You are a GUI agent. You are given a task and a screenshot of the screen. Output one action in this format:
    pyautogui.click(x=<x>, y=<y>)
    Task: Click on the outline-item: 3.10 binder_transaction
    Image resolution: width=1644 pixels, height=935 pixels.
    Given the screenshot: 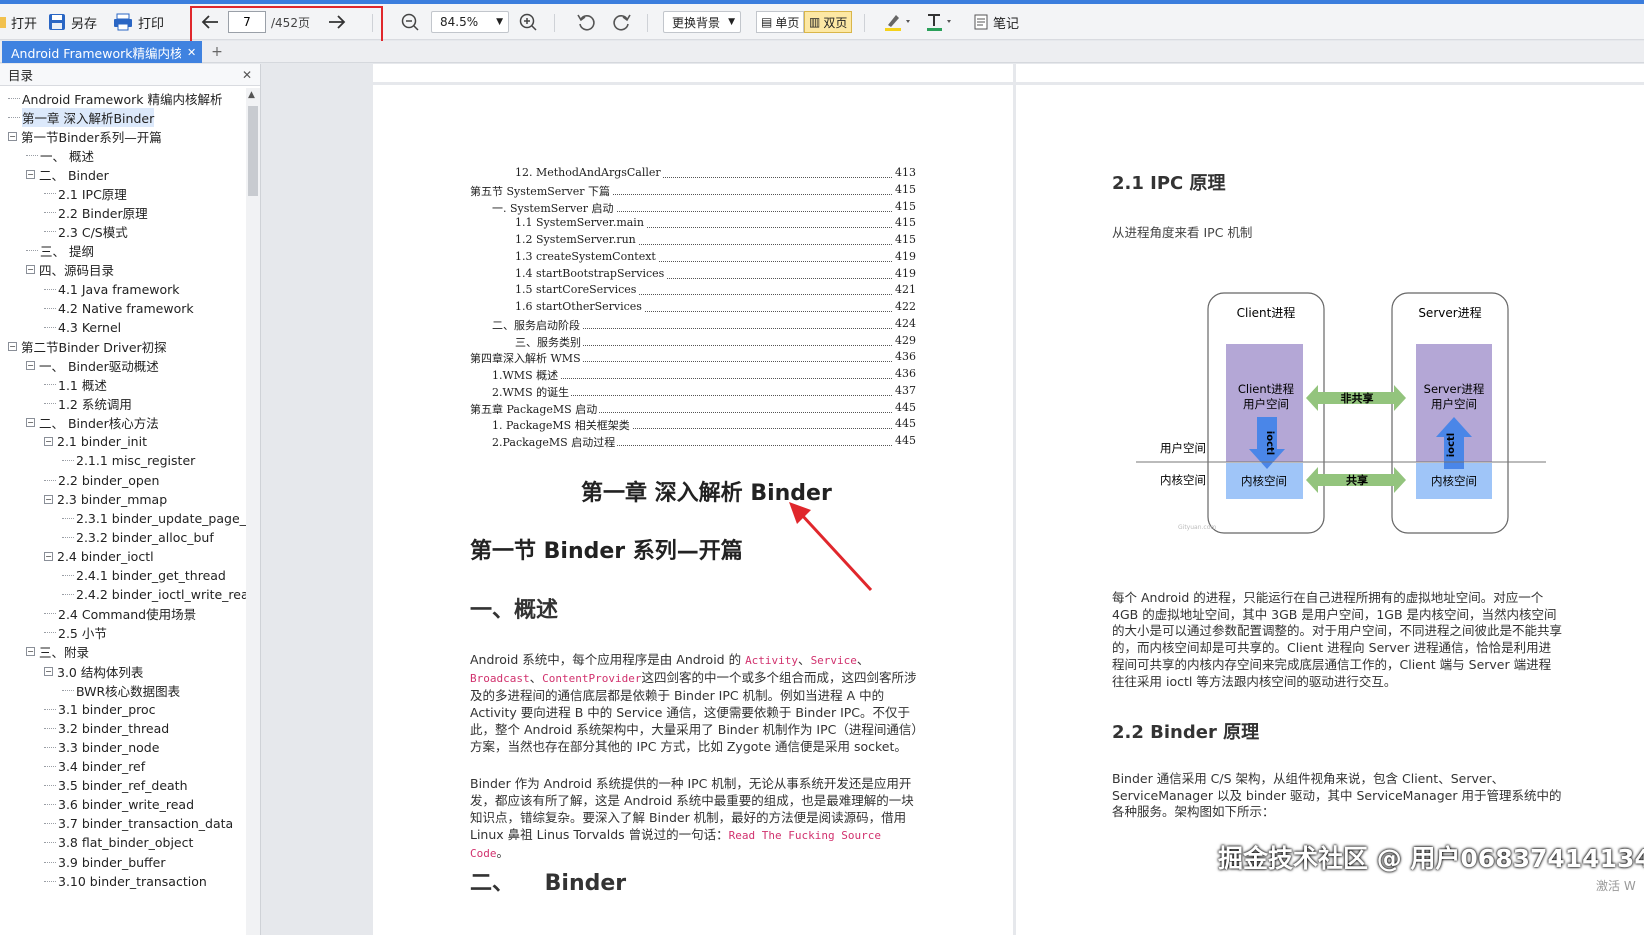 What is the action you would take?
    pyautogui.click(x=123, y=881)
    